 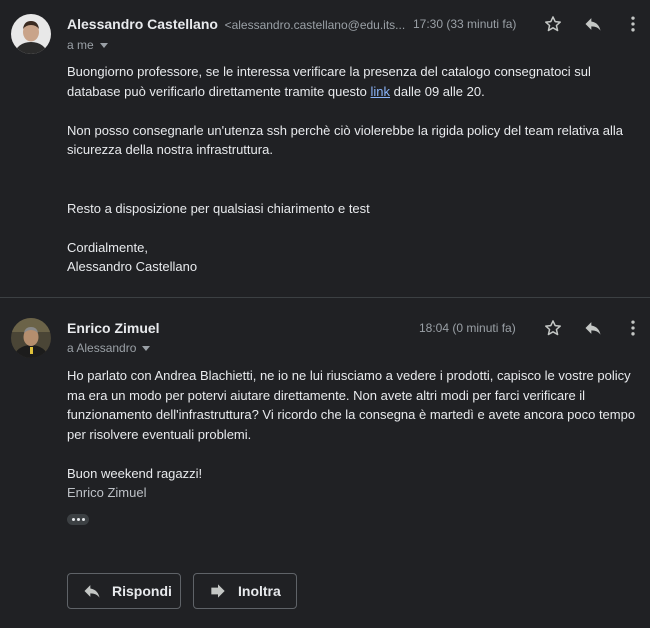 What do you see at coordinates (80, 45) in the screenshot?
I see `recipient-label: a me` at bounding box center [80, 45].